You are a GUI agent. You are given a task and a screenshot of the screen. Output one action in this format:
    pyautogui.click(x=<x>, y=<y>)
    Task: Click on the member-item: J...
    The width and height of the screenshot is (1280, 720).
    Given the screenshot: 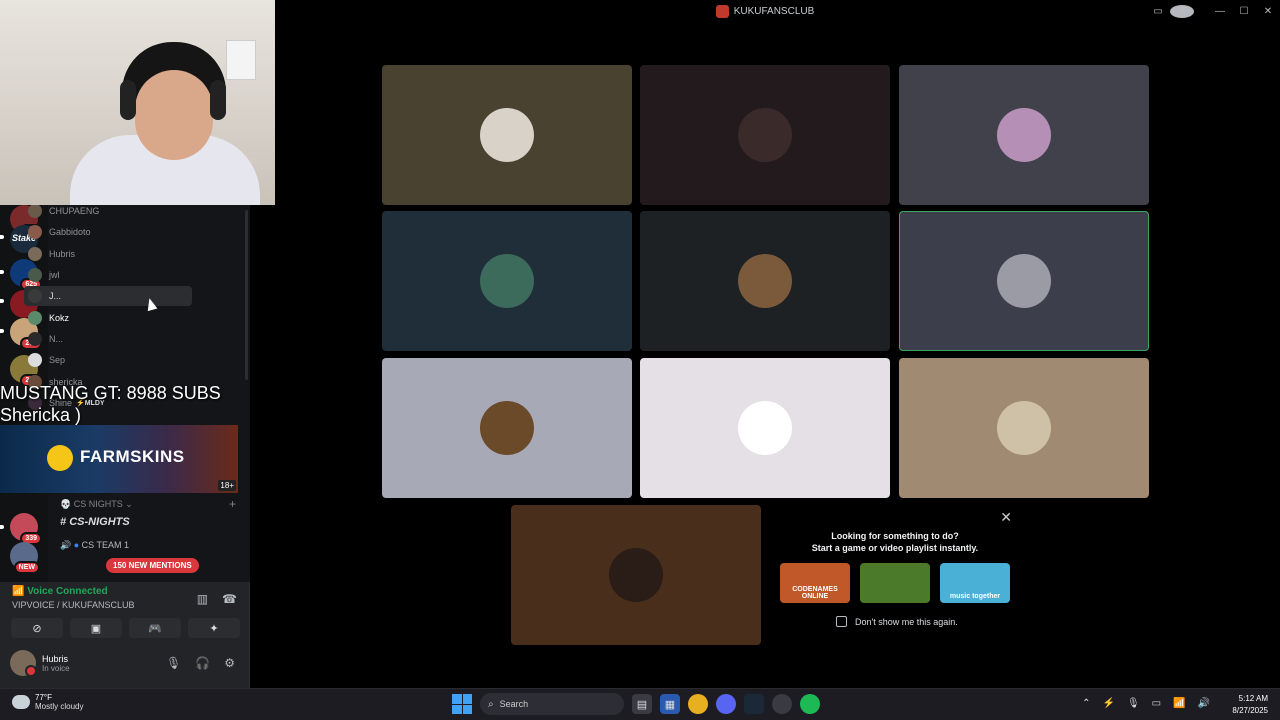 What is the action you would take?
    pyautogui.click(x=108, y=296)
    